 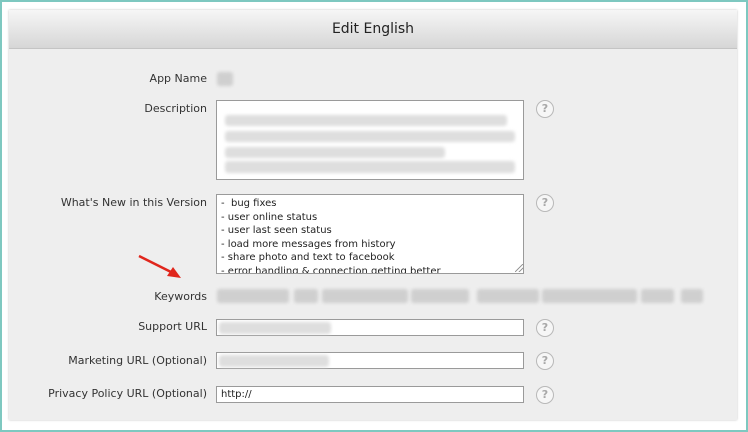 I want to click on description-textarea, so click(x=370, y=140).